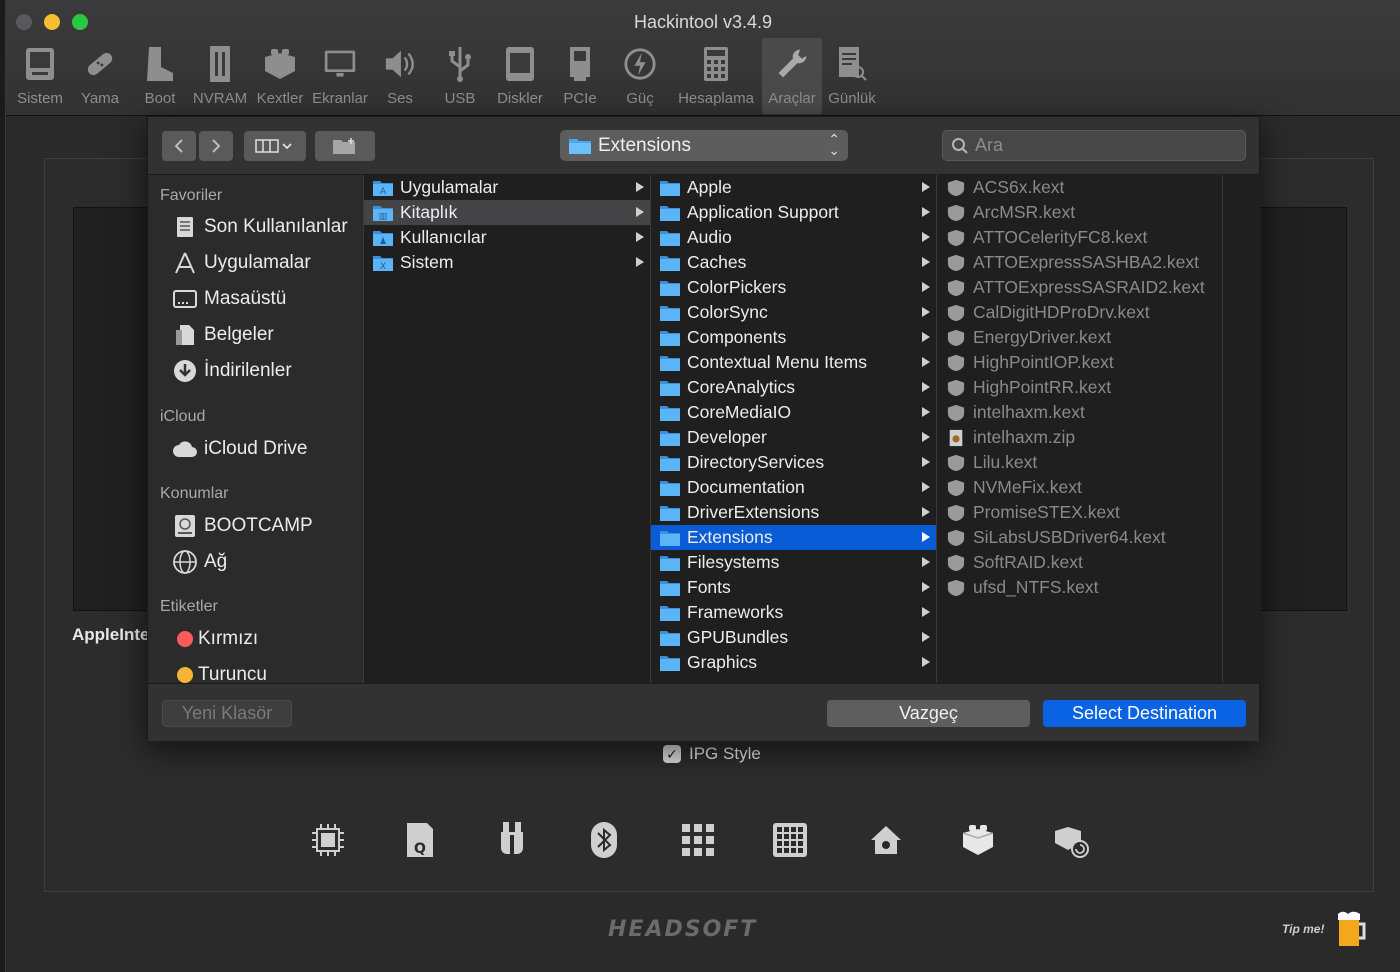  What do you see at coordinates (793, 612) in the screenshot?
I see `column-2-item: Frameworks` at bounding box center [793, 612].